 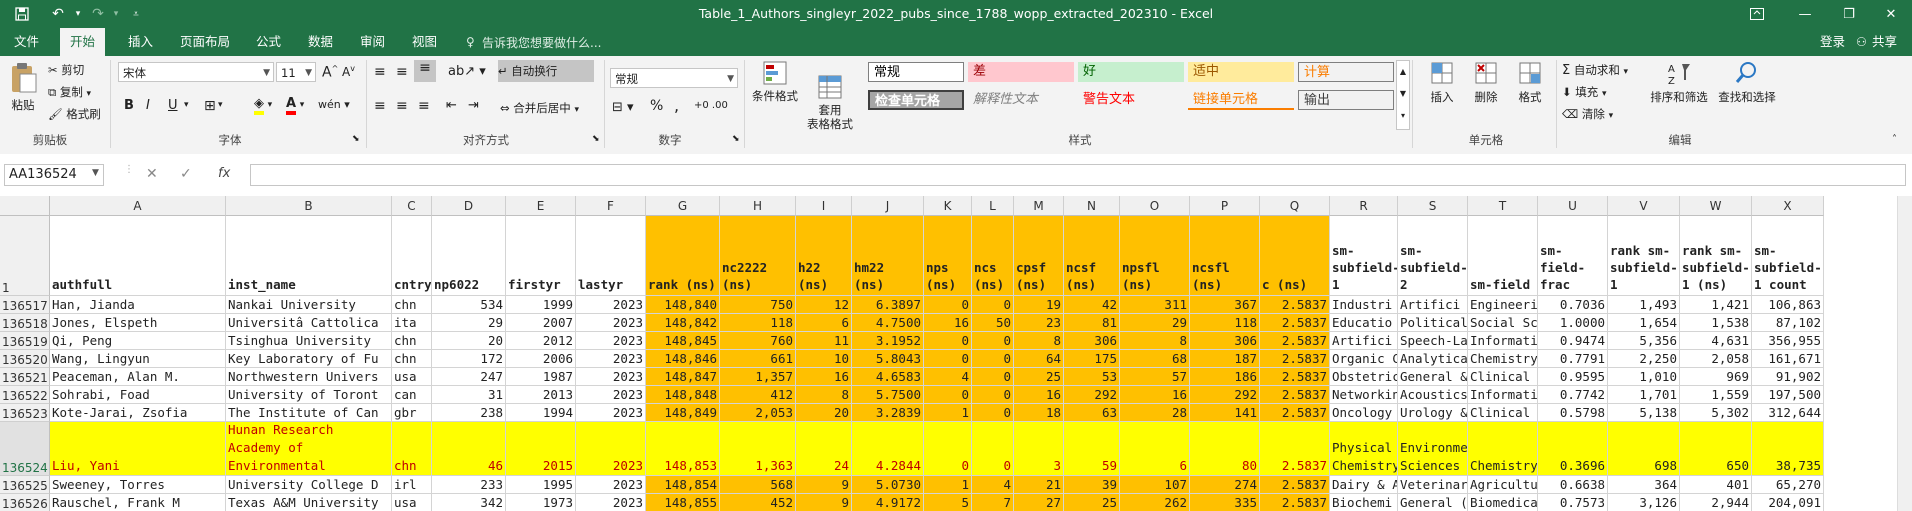 I want to click on borders-dropdown-icon: ▾, so click(x=220, y=105).